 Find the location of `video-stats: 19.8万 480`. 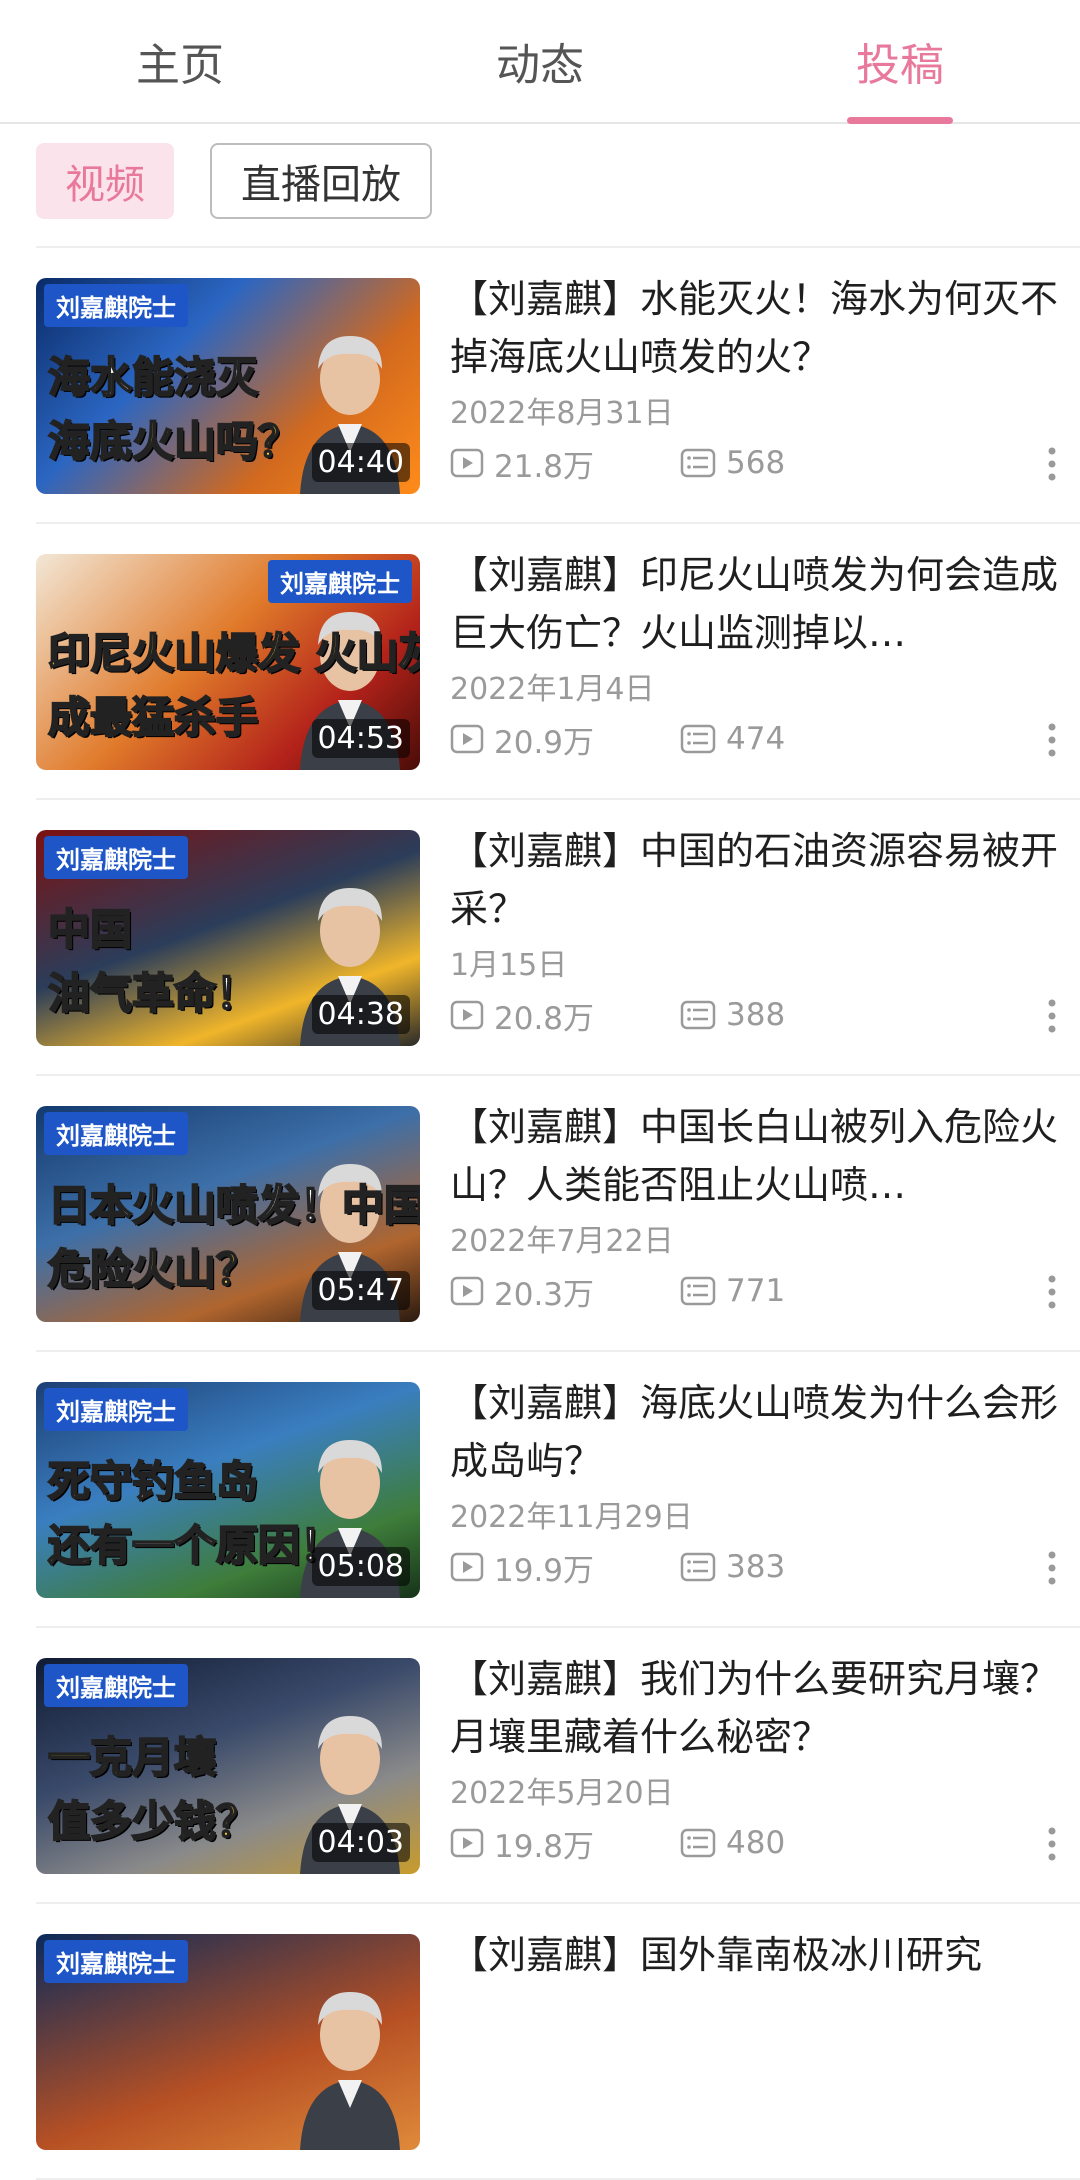

video-stats: 19.8万 480 is located at coordinates (765, 1843).